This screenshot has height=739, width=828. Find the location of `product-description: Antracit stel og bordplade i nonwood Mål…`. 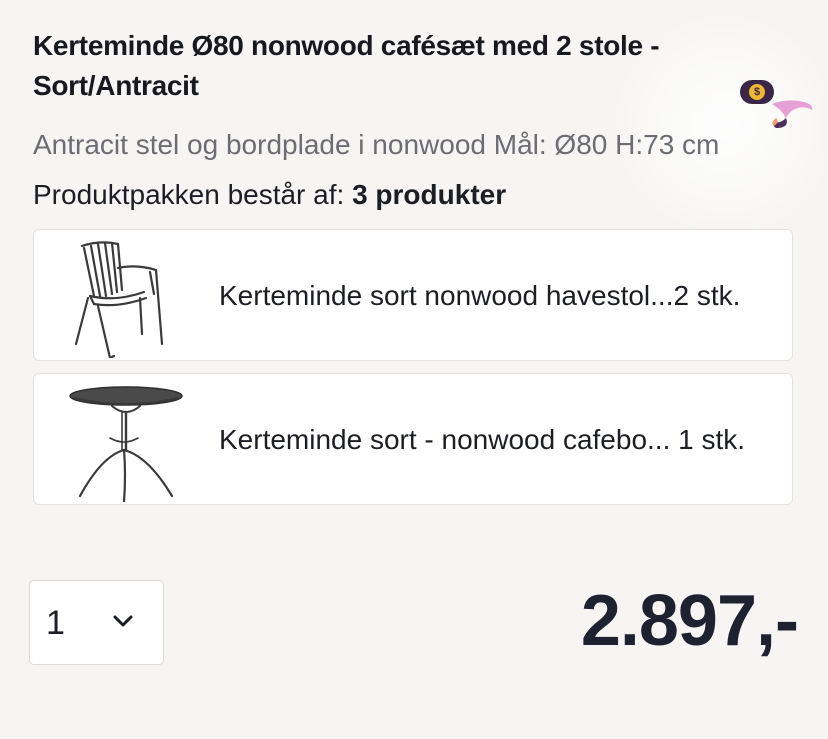

product-description: Antracit stel og bordplade i nonwood Mål… is located at coordinates (376, 144).